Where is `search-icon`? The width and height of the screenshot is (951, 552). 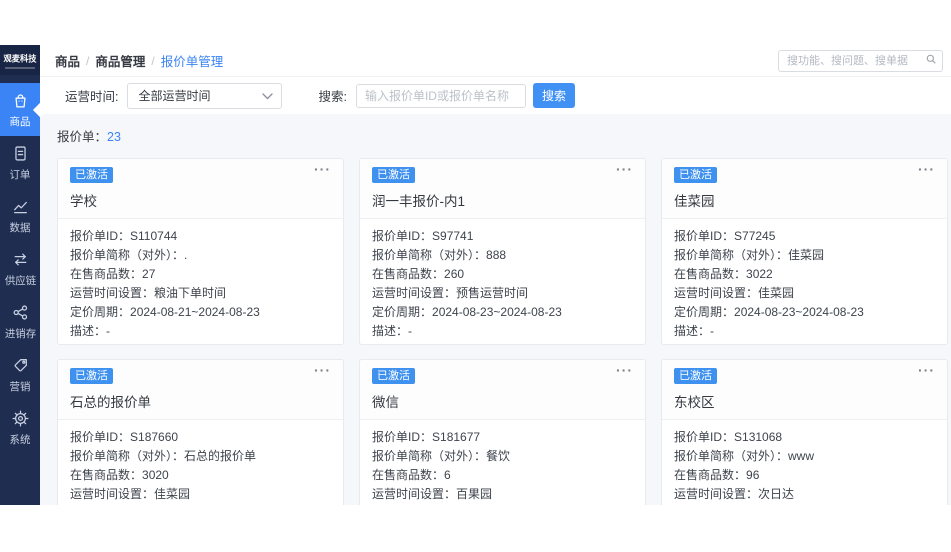 search-icon is located at coordinates (931, 61).